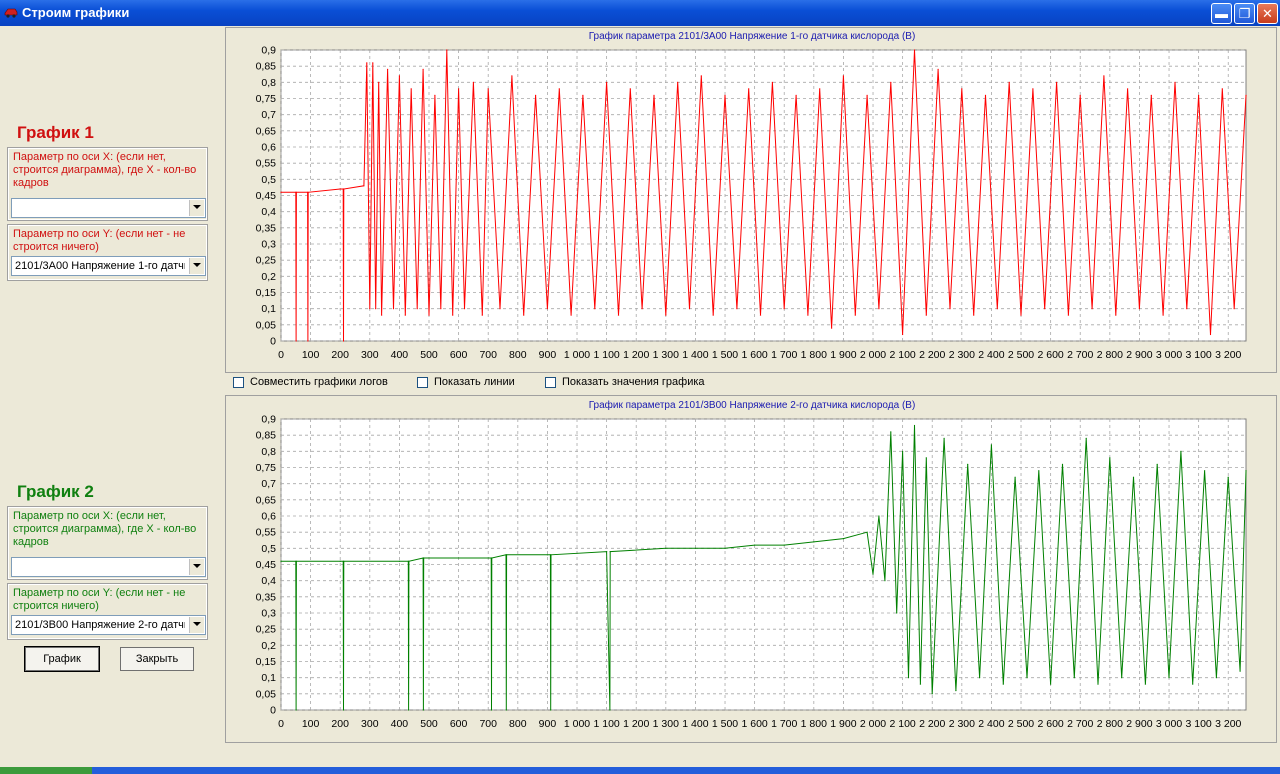 The height and width of the screenshot is (774, 1280). Describe the element at coordinates (633, 382) in the screenshot. I see `show-values-label: Показать значения графика` at that location.